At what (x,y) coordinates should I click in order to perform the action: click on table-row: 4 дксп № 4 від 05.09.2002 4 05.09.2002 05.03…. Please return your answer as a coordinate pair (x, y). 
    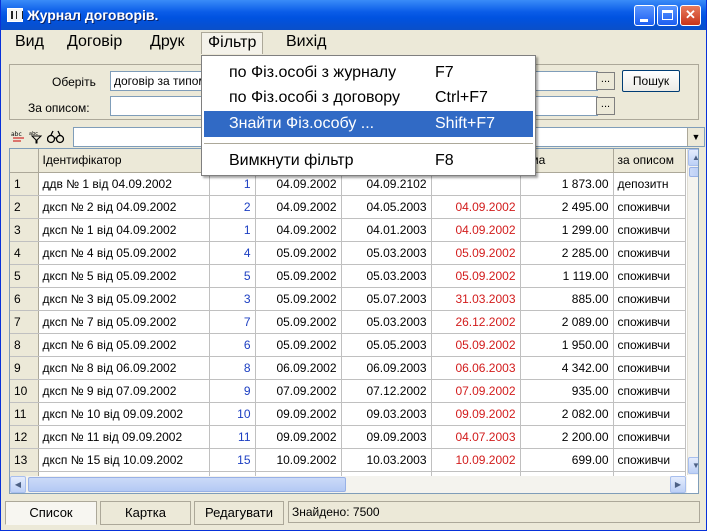
    Looking at the image, I should click on (348, 253).